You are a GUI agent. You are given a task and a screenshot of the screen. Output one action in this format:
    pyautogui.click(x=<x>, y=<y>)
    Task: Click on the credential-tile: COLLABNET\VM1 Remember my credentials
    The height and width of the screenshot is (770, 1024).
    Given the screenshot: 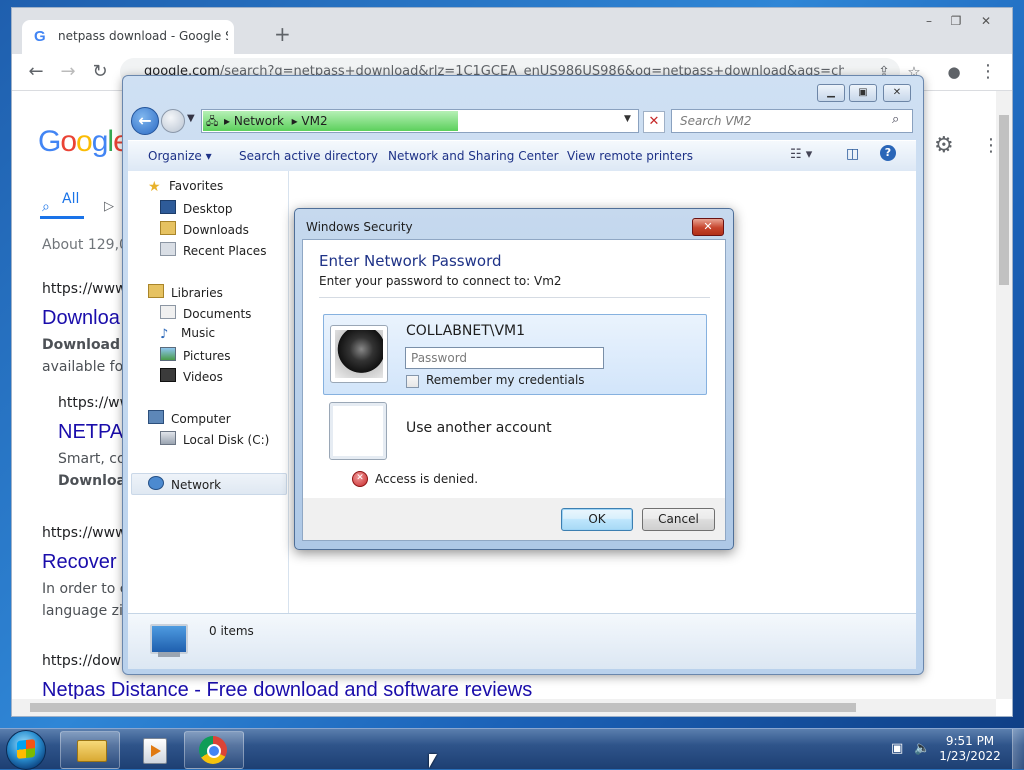 What is the action you would take?
    pyautogui.click(x=515, y=354)
    